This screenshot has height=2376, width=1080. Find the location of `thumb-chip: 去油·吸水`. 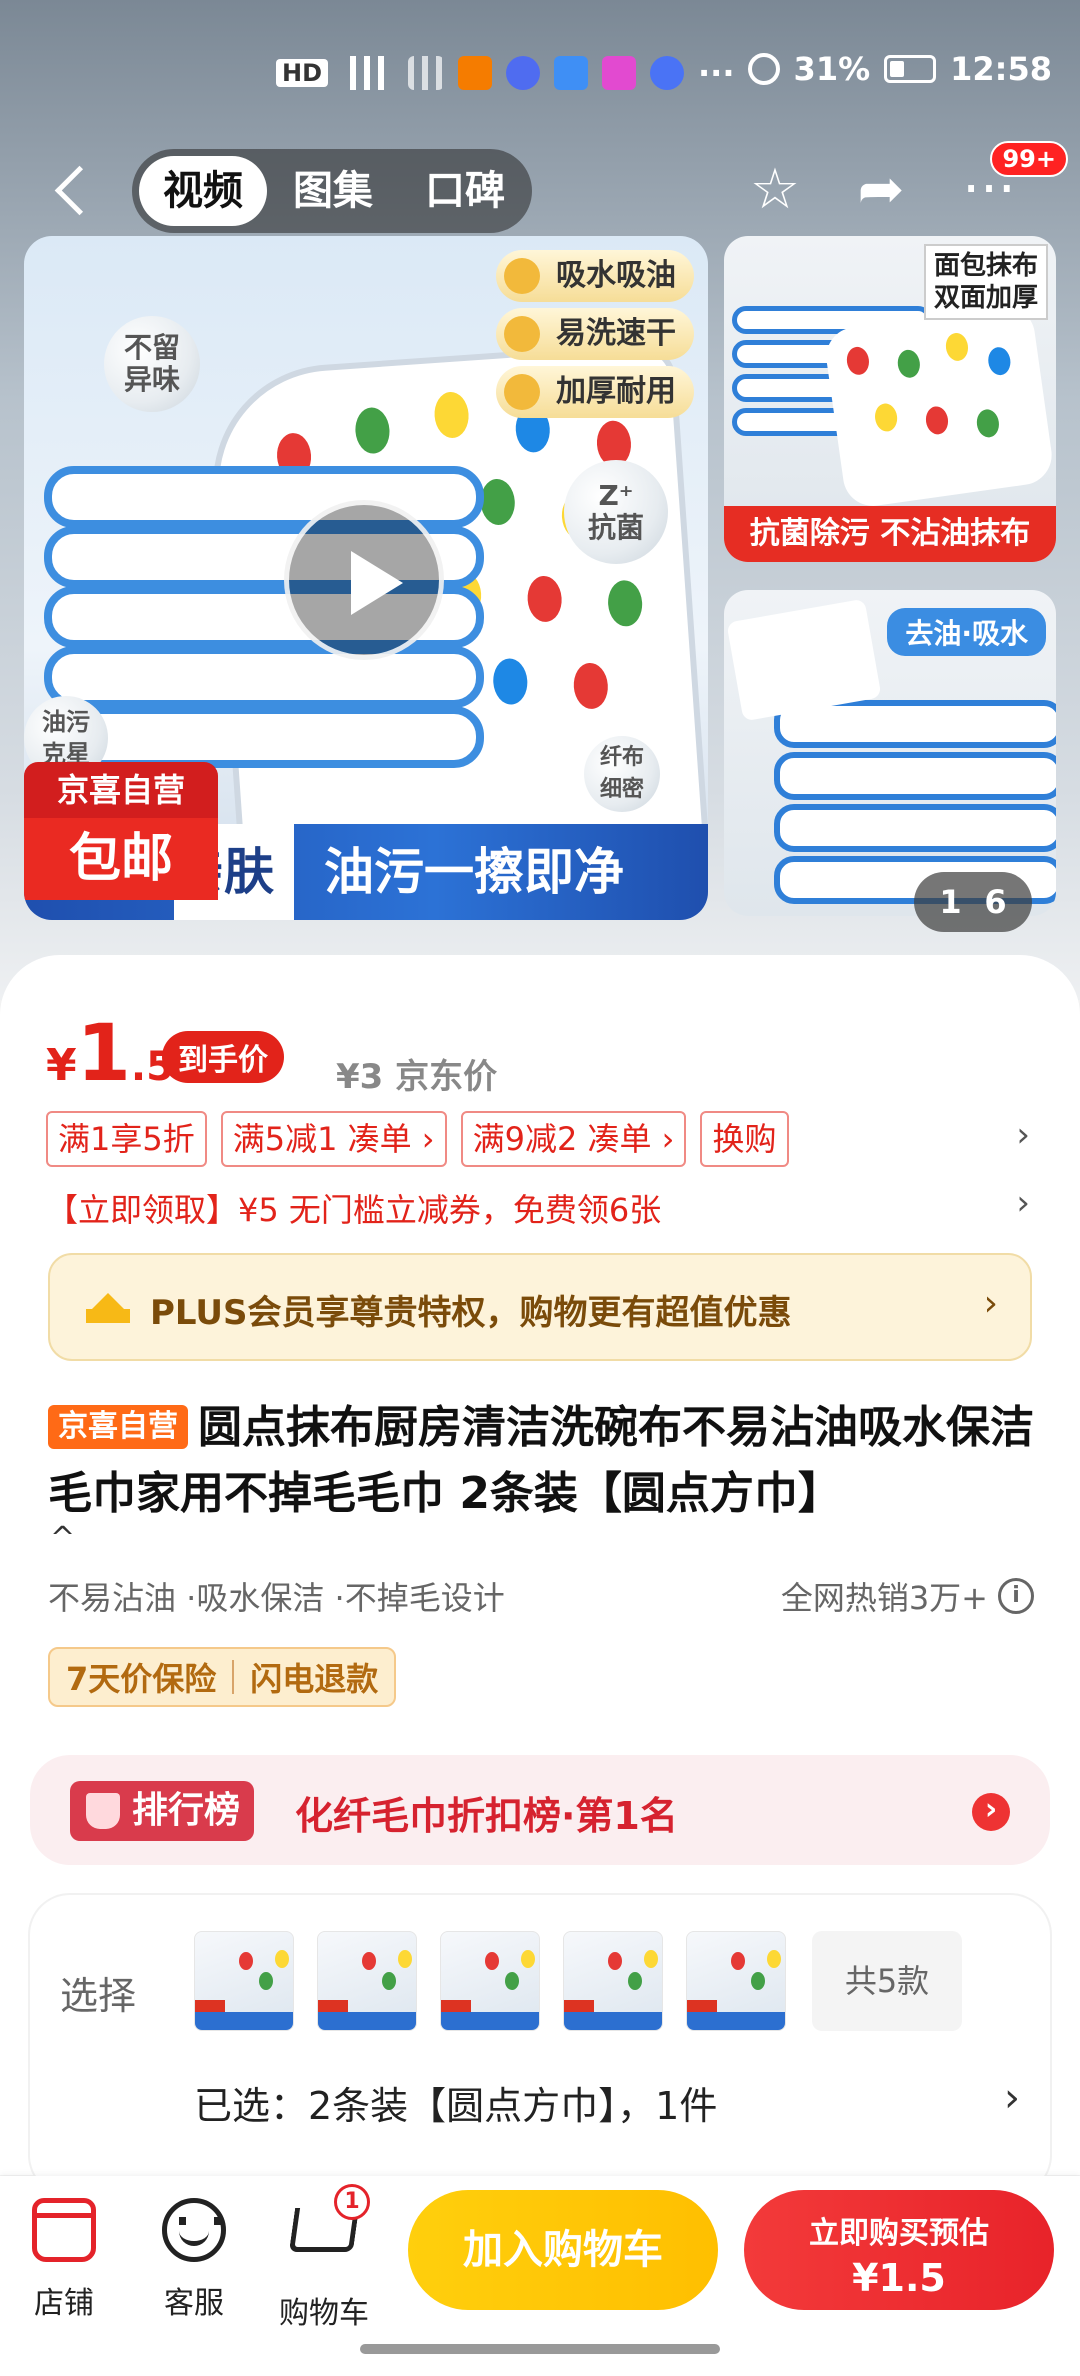

thumb-chip: 去油·吸水 is located at coordinates (966, 632).